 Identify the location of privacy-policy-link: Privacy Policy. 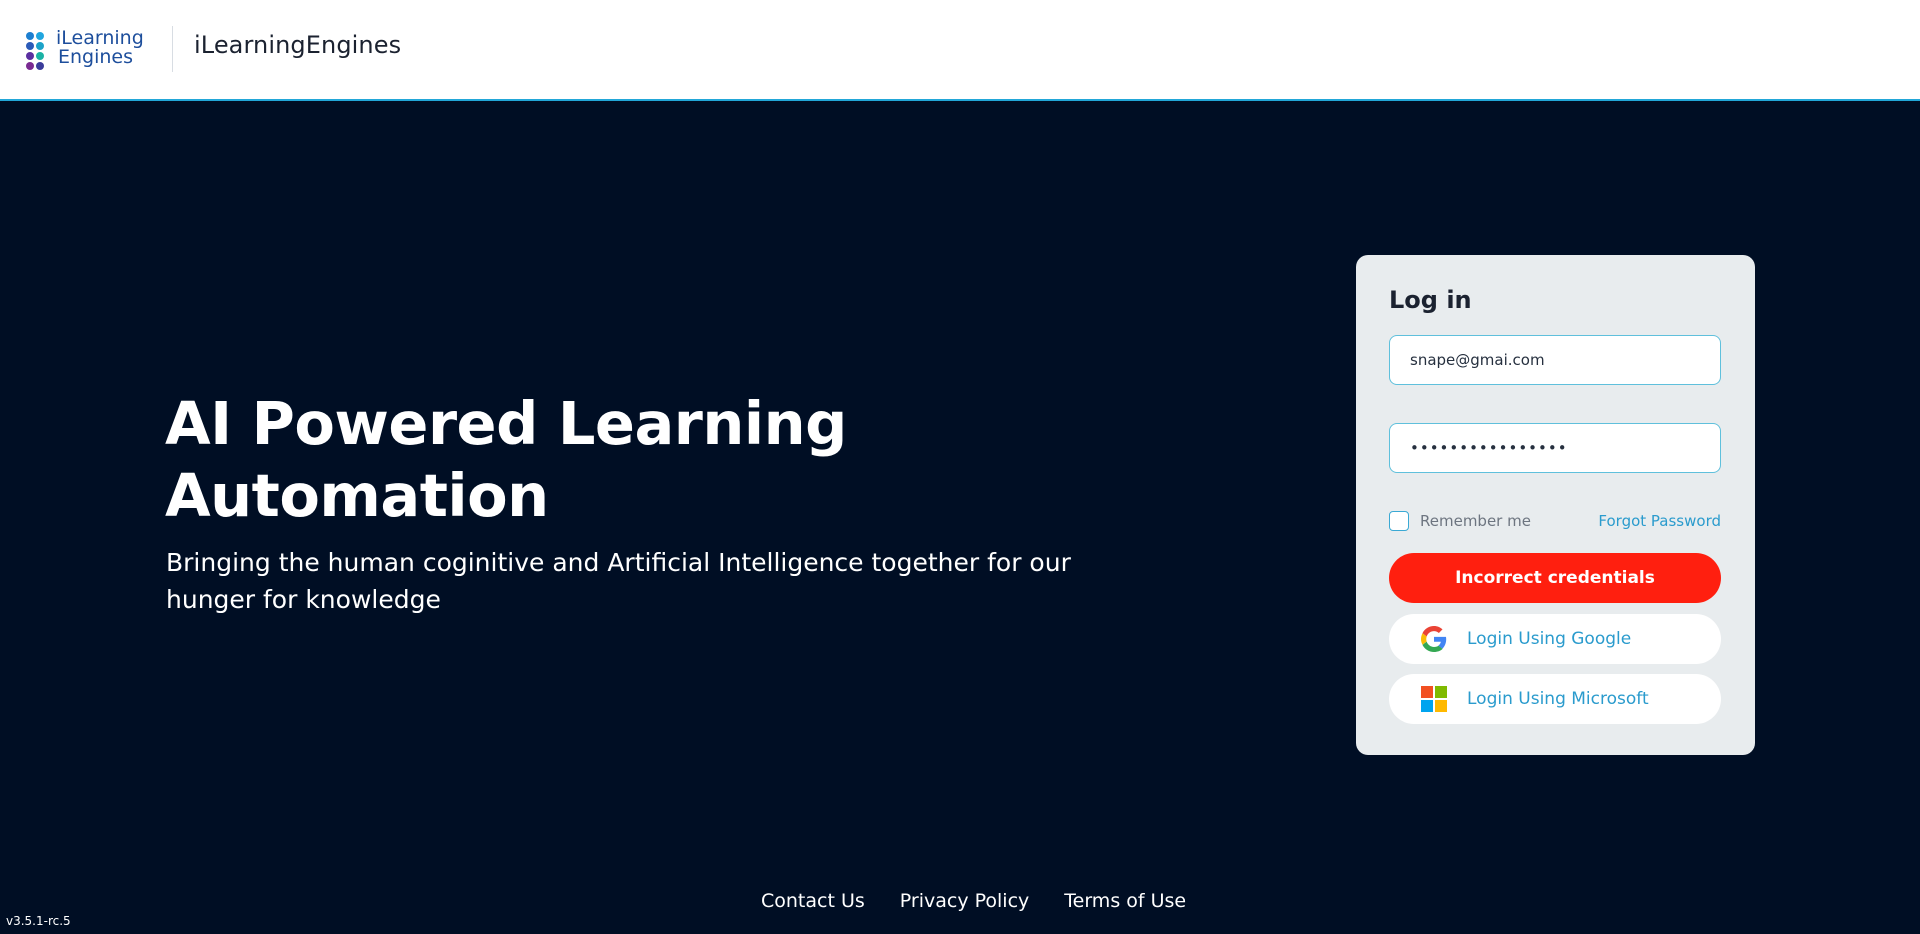
(964, 901).